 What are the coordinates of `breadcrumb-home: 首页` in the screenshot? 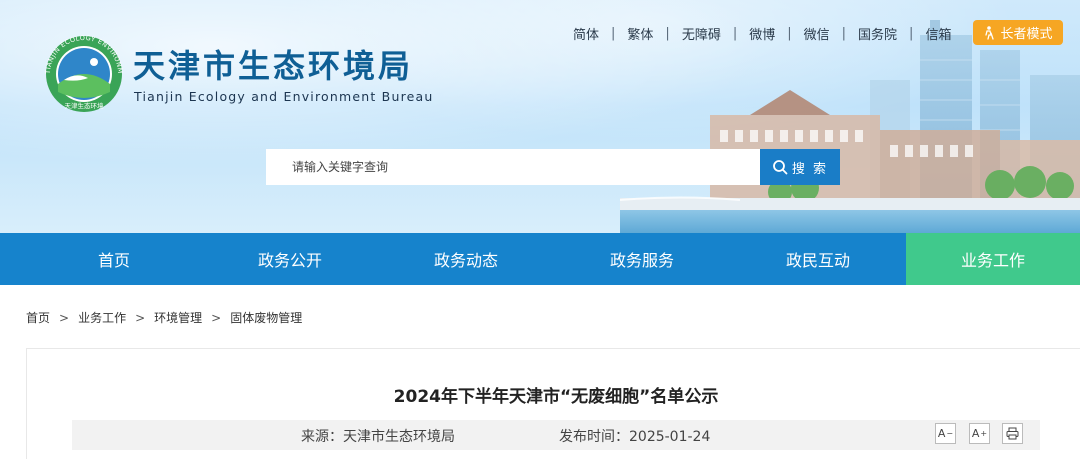 It's located at (38, 317).